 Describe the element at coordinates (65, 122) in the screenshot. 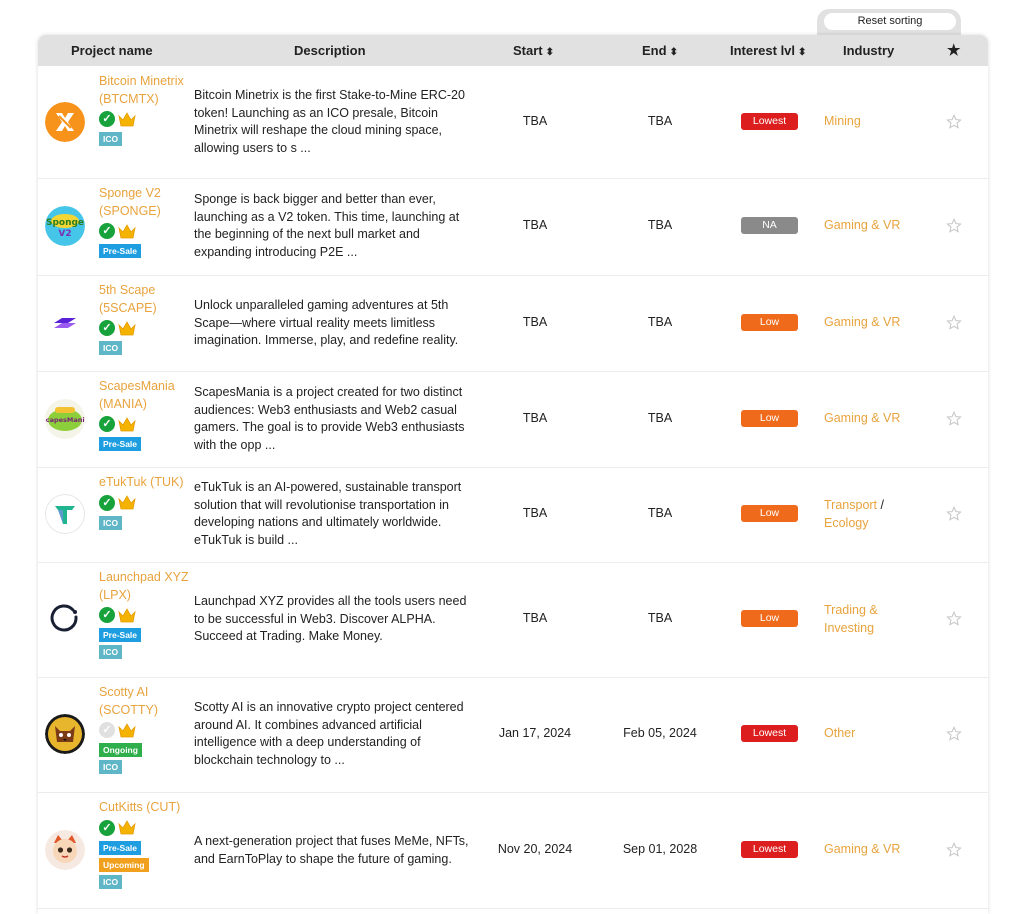

I see `btcmtx-x-logo-icon` at that location.